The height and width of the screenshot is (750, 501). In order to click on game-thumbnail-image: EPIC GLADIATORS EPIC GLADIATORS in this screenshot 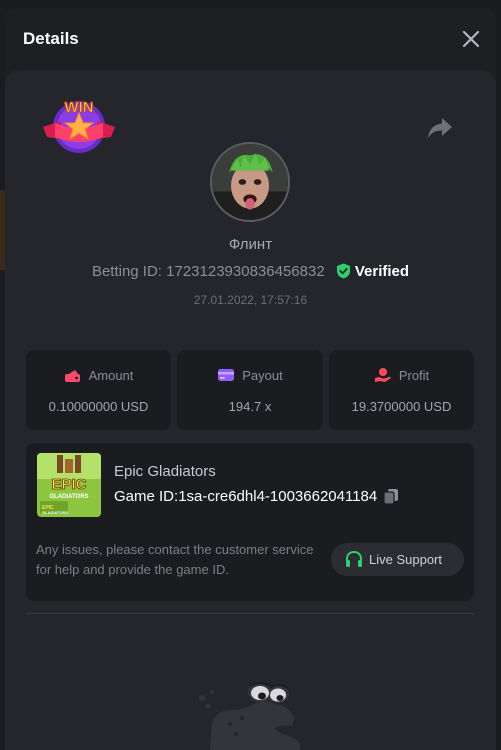, I will do `click(69, 485)`.